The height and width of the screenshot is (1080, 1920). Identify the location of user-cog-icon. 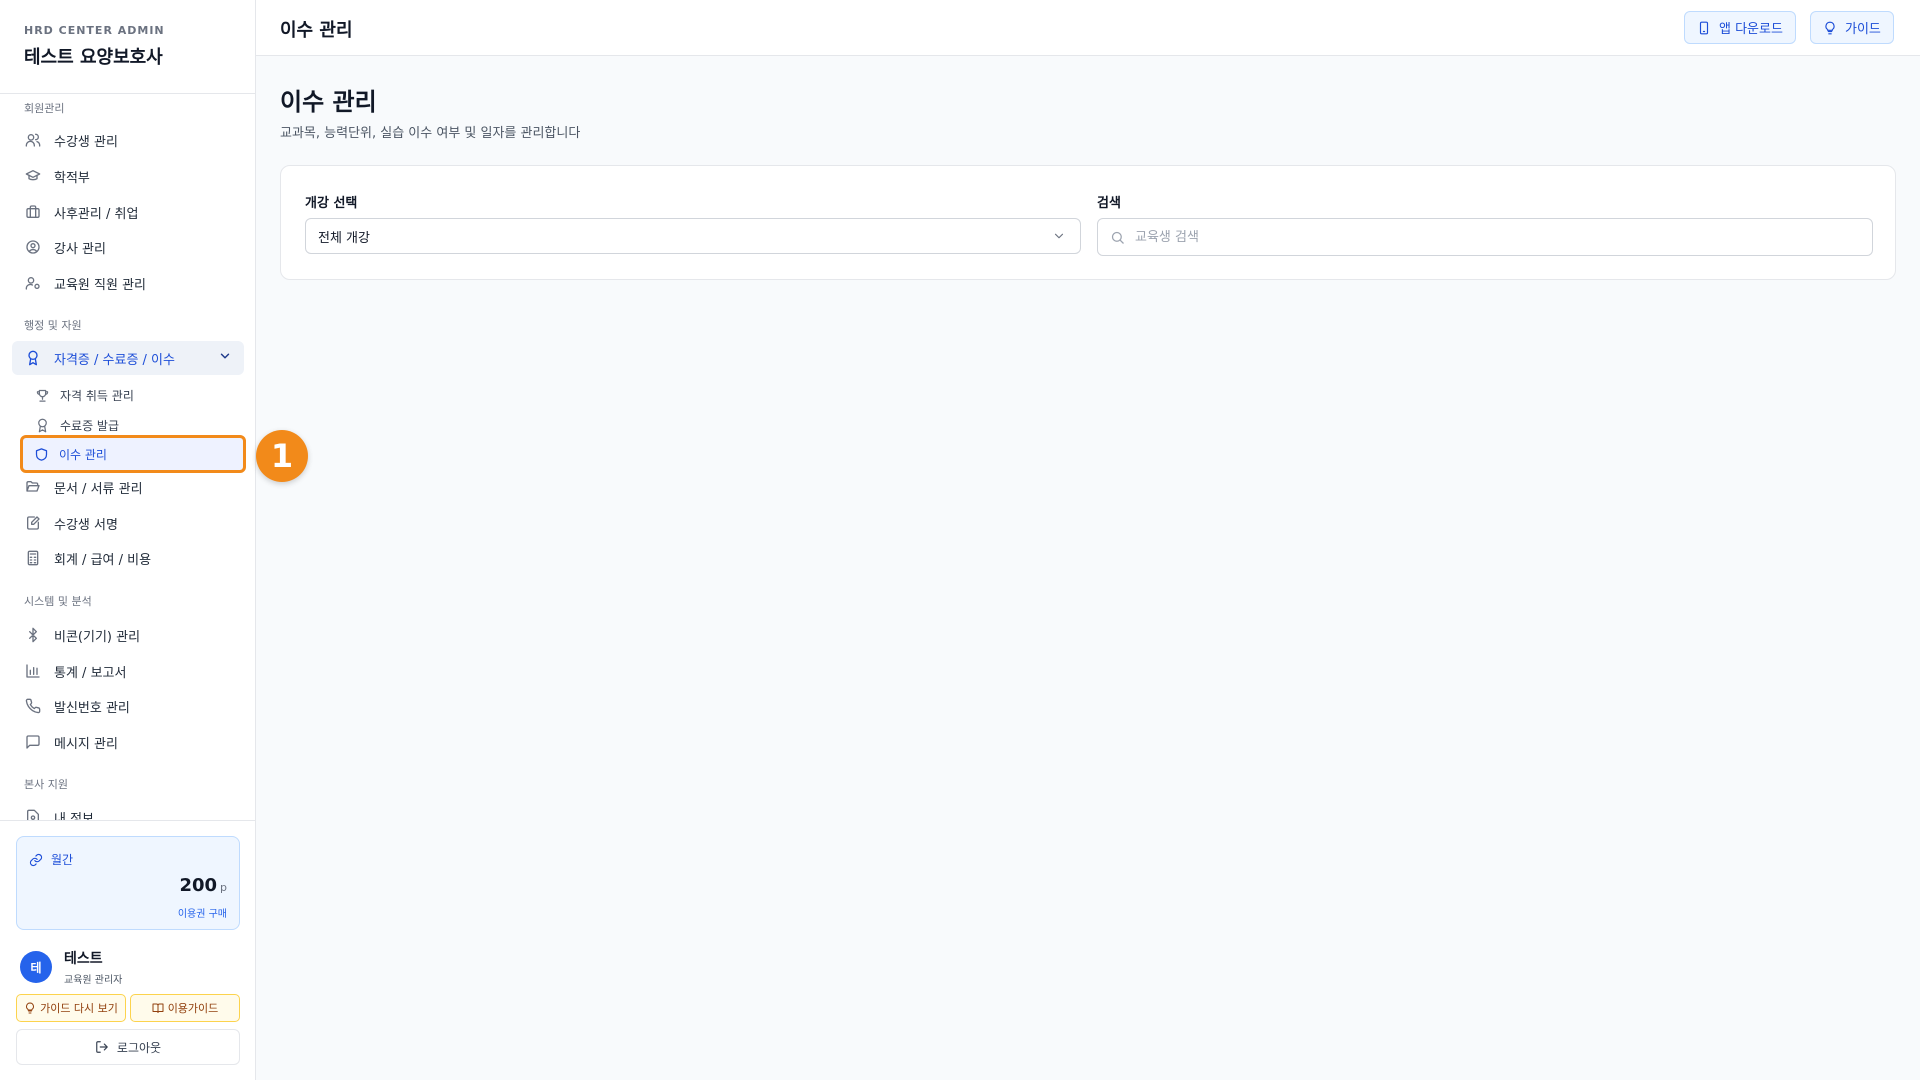
(33, 283).